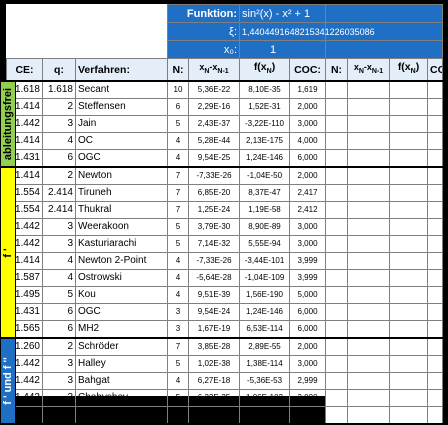 The image size is (448, 425). I want to click on diff-cell: 3,79E-30, so click(214, 227).